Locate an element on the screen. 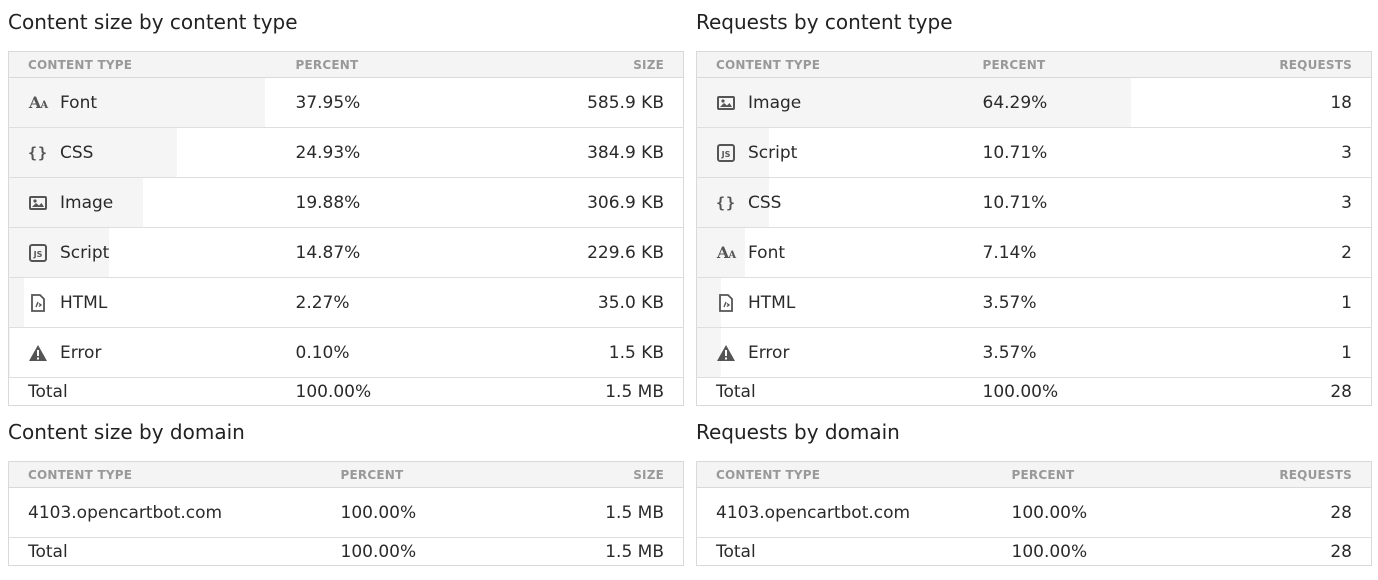  percent-cell: 37.95% is located at coordinates (376, 102).